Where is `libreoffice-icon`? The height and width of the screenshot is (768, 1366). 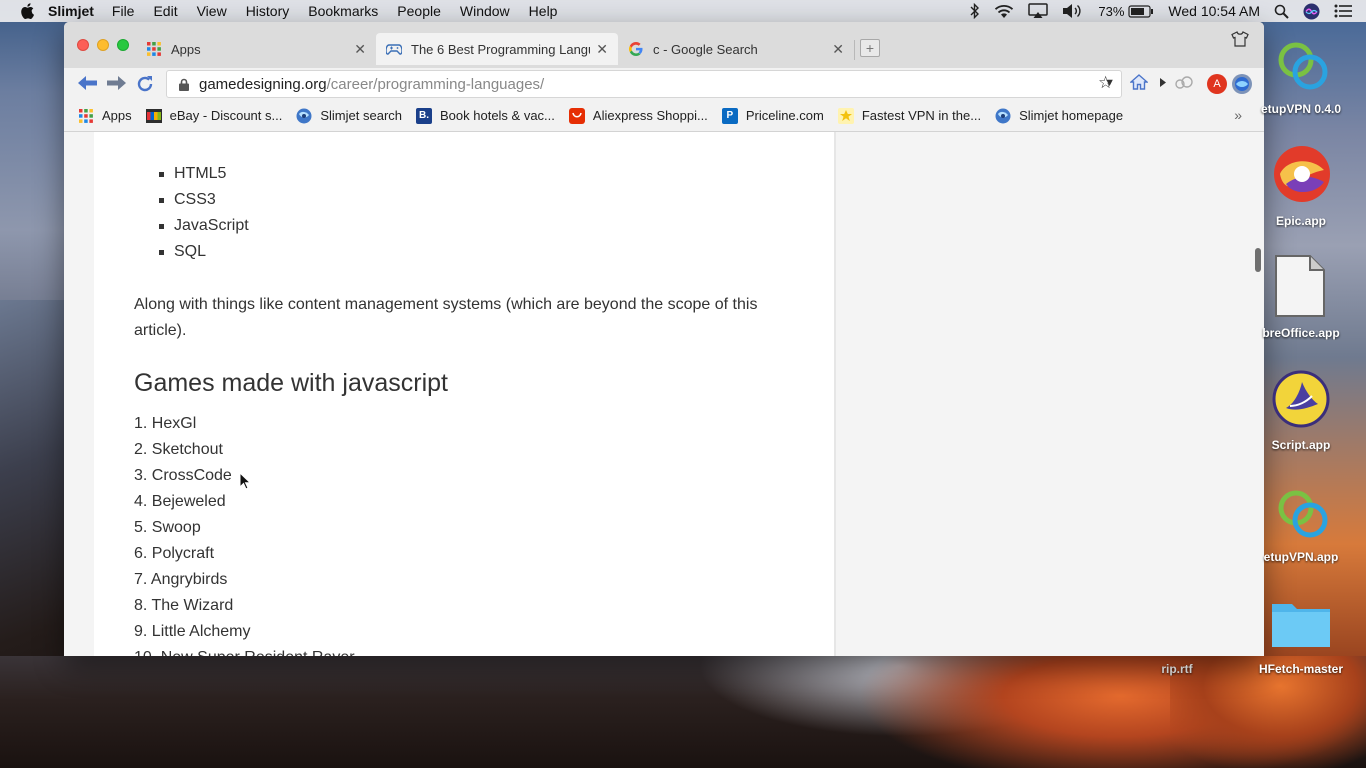 libreoffice-icon is located at coordinates (1300, 286).